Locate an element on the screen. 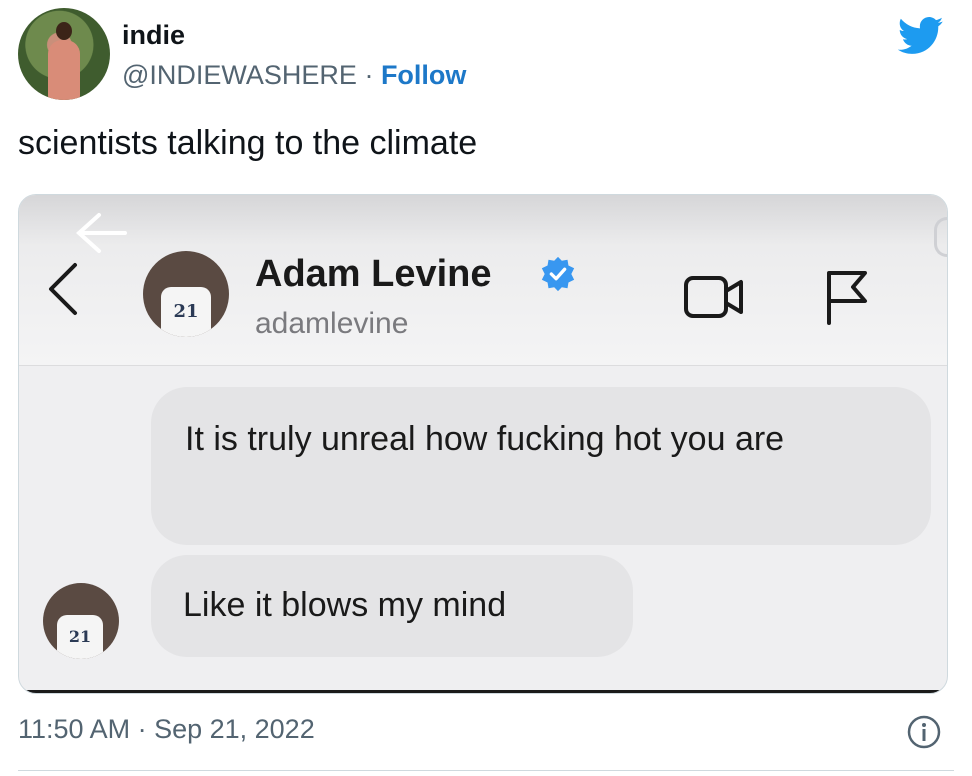 Image resolution: width=972 pixels, height=776 pixels. twitter-bird-icon is located at coordinates (921, 36).